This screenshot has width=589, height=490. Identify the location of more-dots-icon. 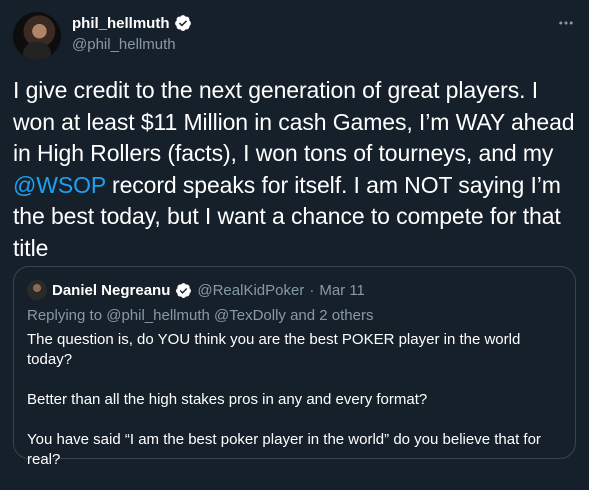
(566, 23).